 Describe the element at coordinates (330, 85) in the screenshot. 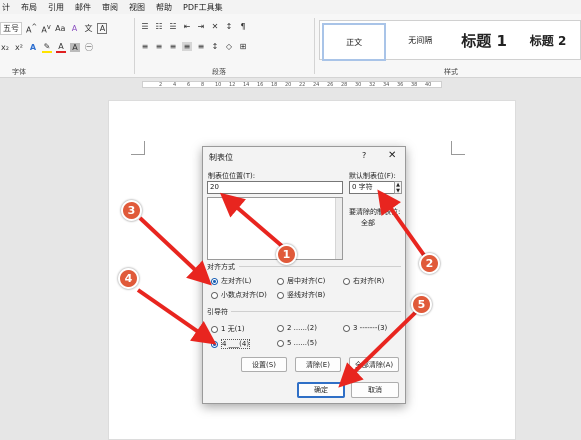

I see `ruler-number: 26` at that location.